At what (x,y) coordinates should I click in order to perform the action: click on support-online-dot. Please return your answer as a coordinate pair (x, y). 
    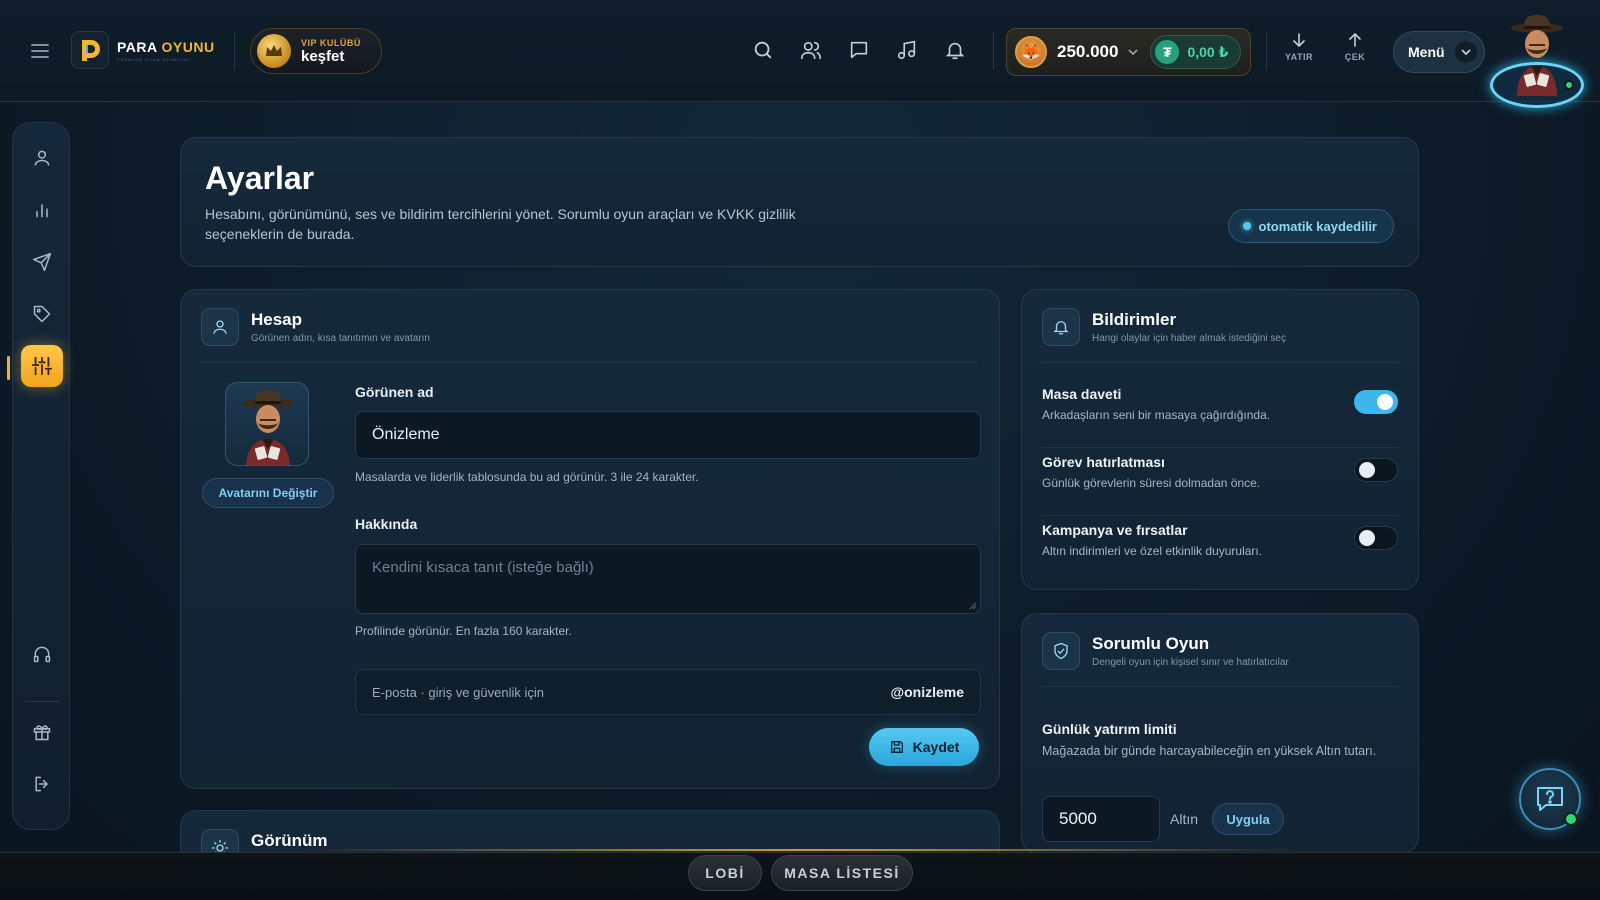
    Looking at the image, I should click on (1571, 819).